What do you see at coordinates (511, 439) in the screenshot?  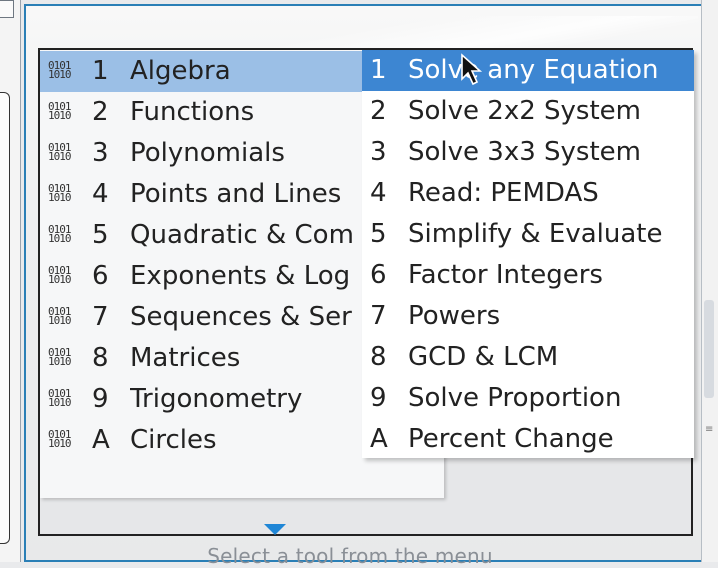 I see `submenu-label: Percent Change` at bounding box center [511, 439].